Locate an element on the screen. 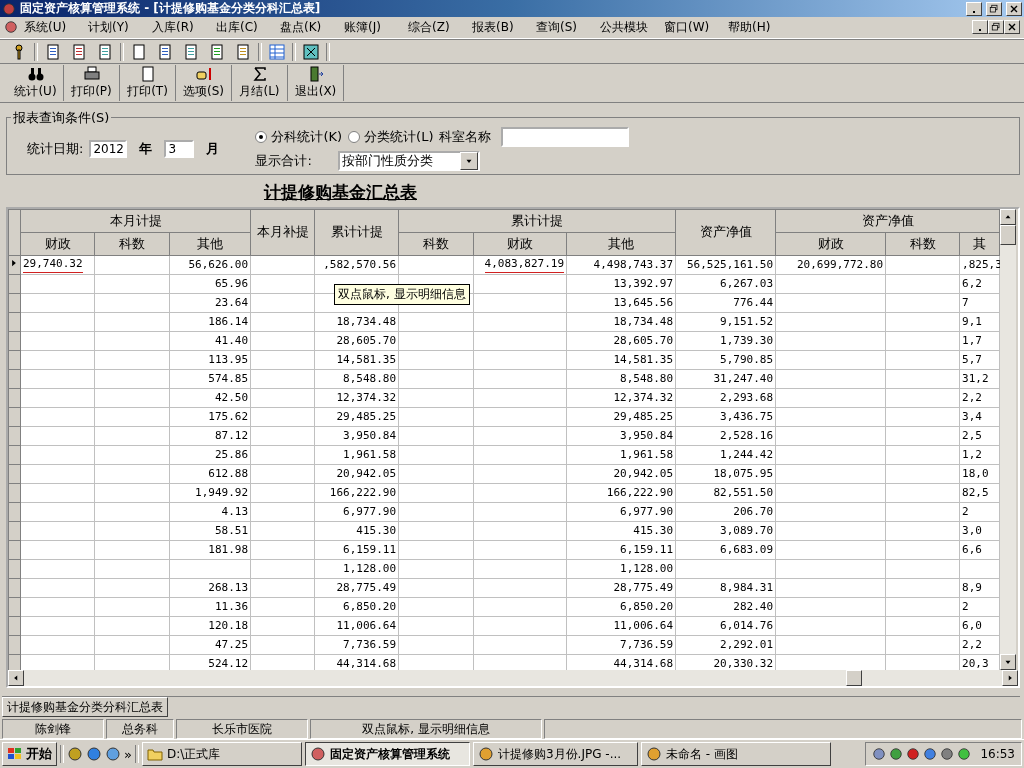  group-legend: 报表查询条件(S) is located at coordinates (61, 117).